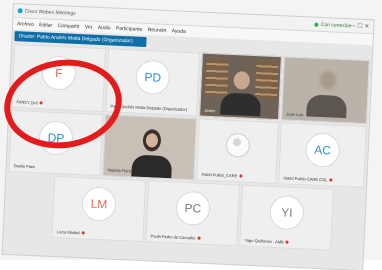 This screenshot has width=382, height=270. Describe the element at coordinates (50, 12) in the screenshot. I see `app-title-text: Cisco Webex Meetings` at that location.